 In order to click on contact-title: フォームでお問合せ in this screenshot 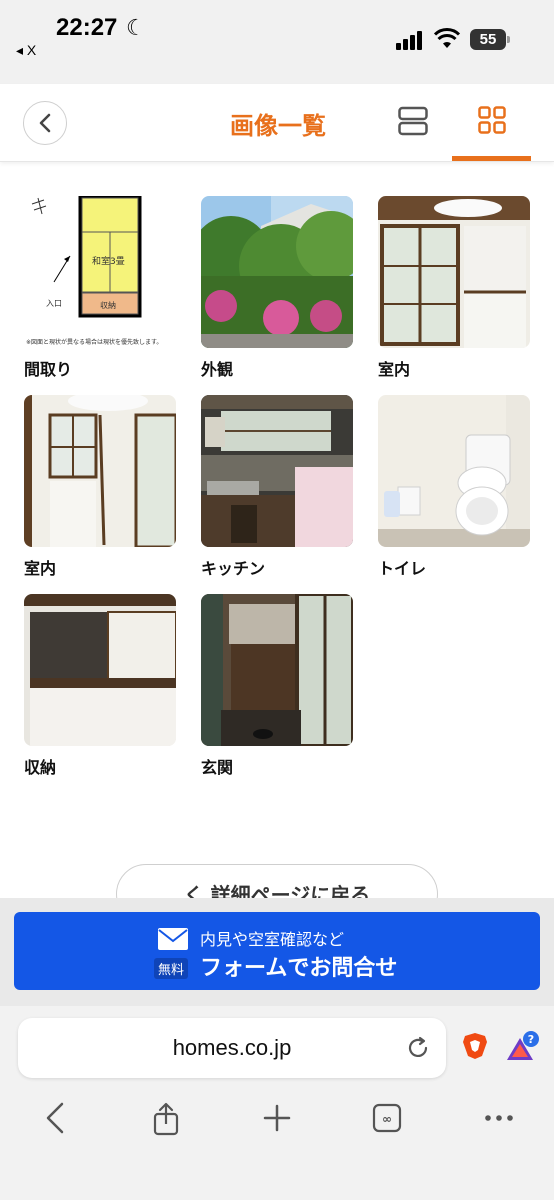, I will do `click(299, 968)`.